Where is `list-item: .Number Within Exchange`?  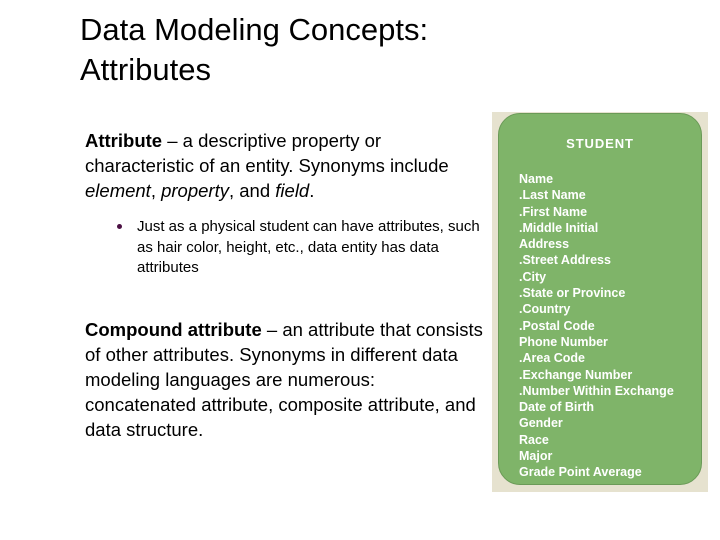 list-item: .Number Within Exchange is located at coordinates (596, 390).